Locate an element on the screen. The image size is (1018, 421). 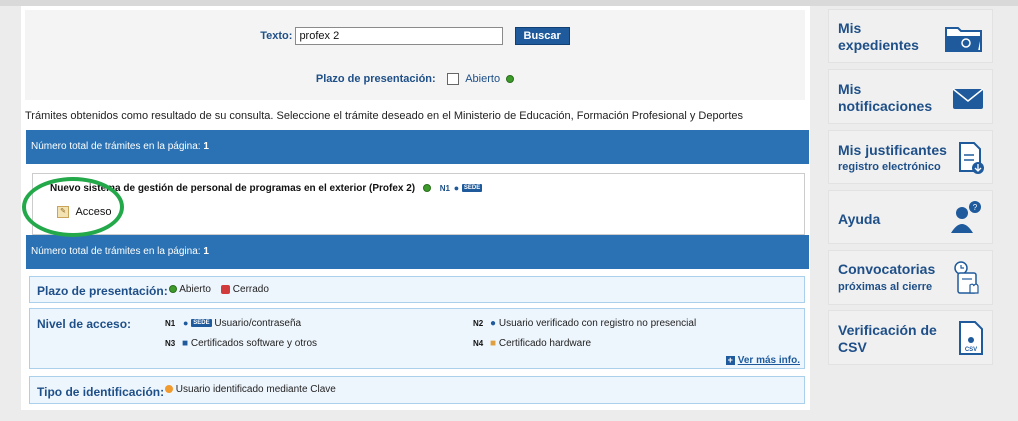
total-bar-bottom: Número total de trámites en la página: 1 is located at coordinates (417, 252).